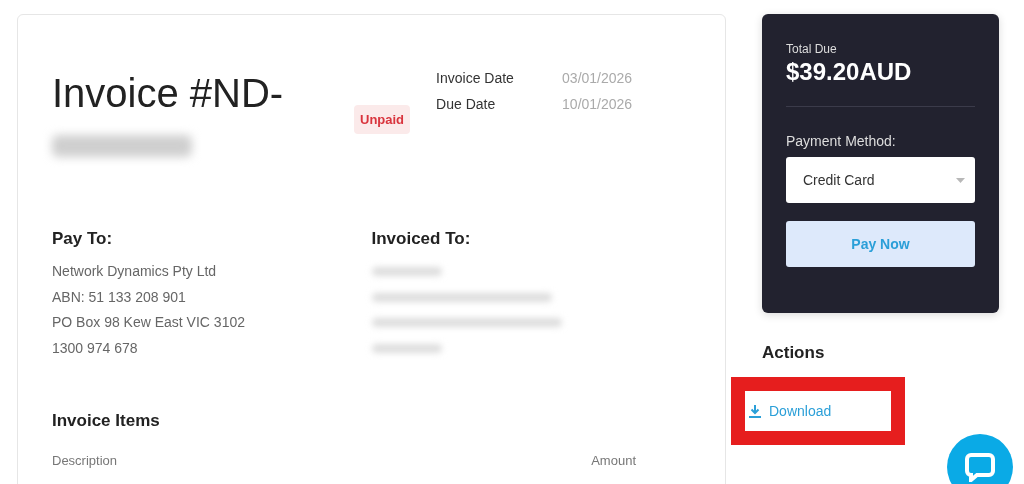 Image resolution: width=1024 pixels, height=484 pixels. I want to click on status-badge: Unpaid, so click(382, 119).